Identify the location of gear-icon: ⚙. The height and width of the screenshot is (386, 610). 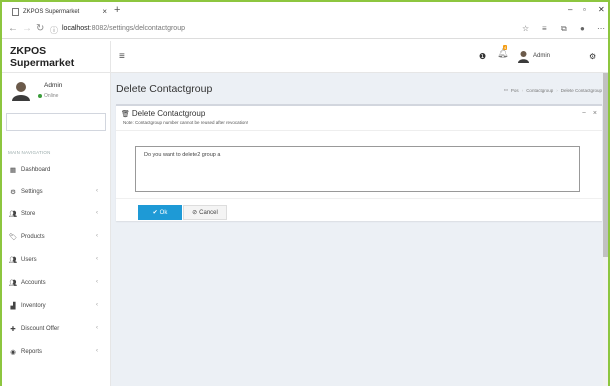
(13, 192).